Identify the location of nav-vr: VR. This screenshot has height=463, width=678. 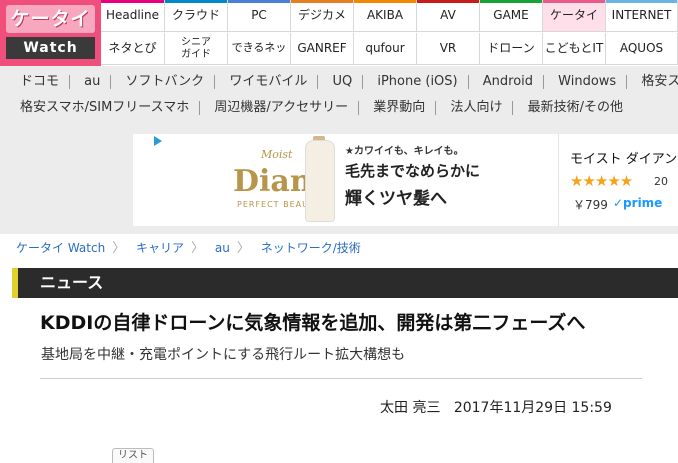
(448, 49).